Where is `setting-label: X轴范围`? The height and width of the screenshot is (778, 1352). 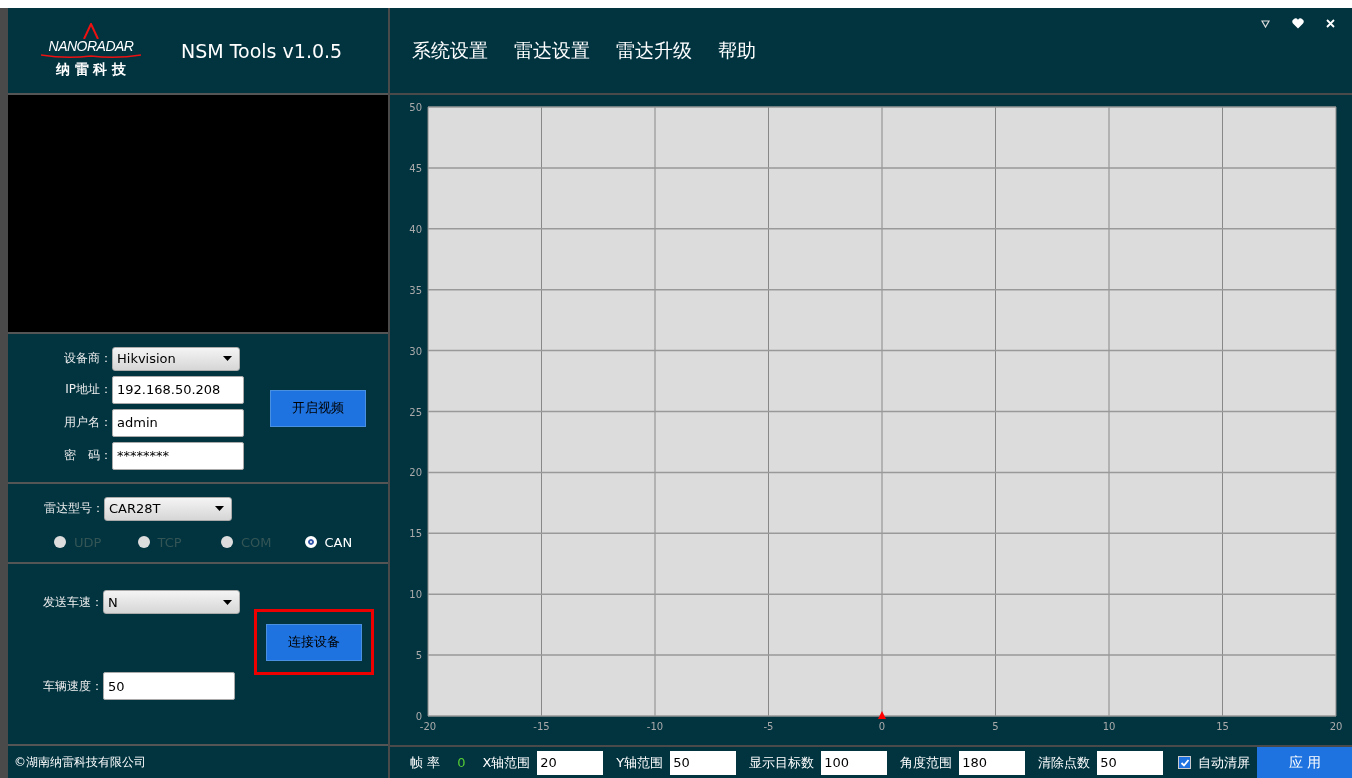 setting-label: X轴范围 is located at coordinates (506, 762).